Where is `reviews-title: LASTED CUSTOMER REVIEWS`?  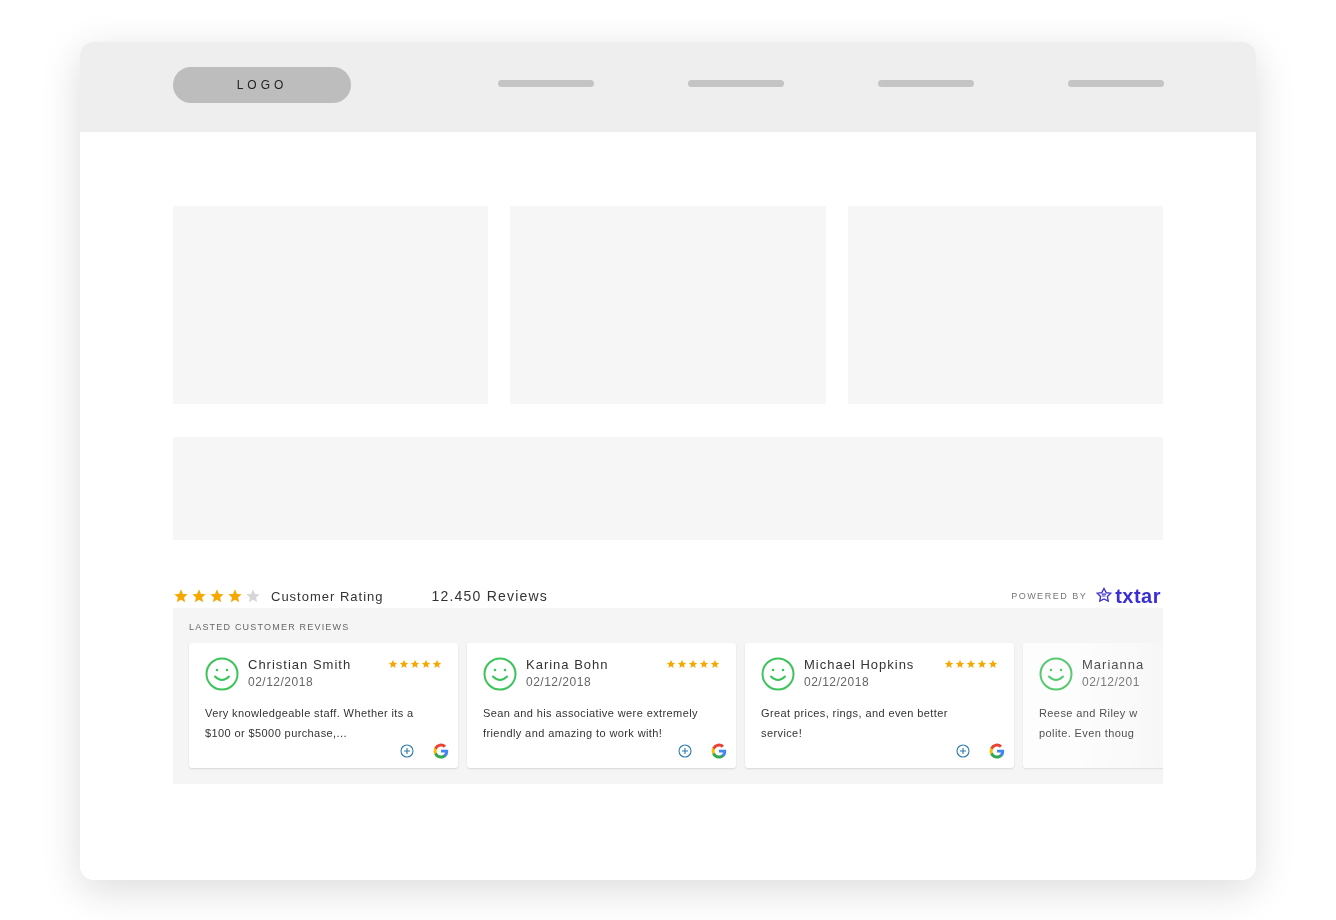
reviews-title: LASTED CUSTOMER REVIEWS is located at coordinates (270, 627).